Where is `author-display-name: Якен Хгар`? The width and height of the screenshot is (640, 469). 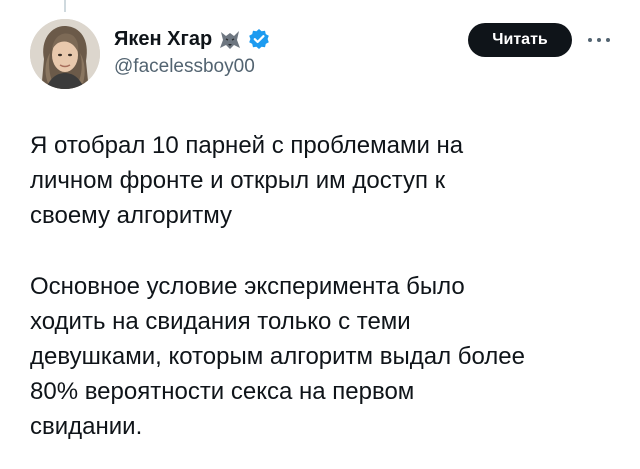 author-display-name: Якен Хгар is located at coordinates (163, 39).